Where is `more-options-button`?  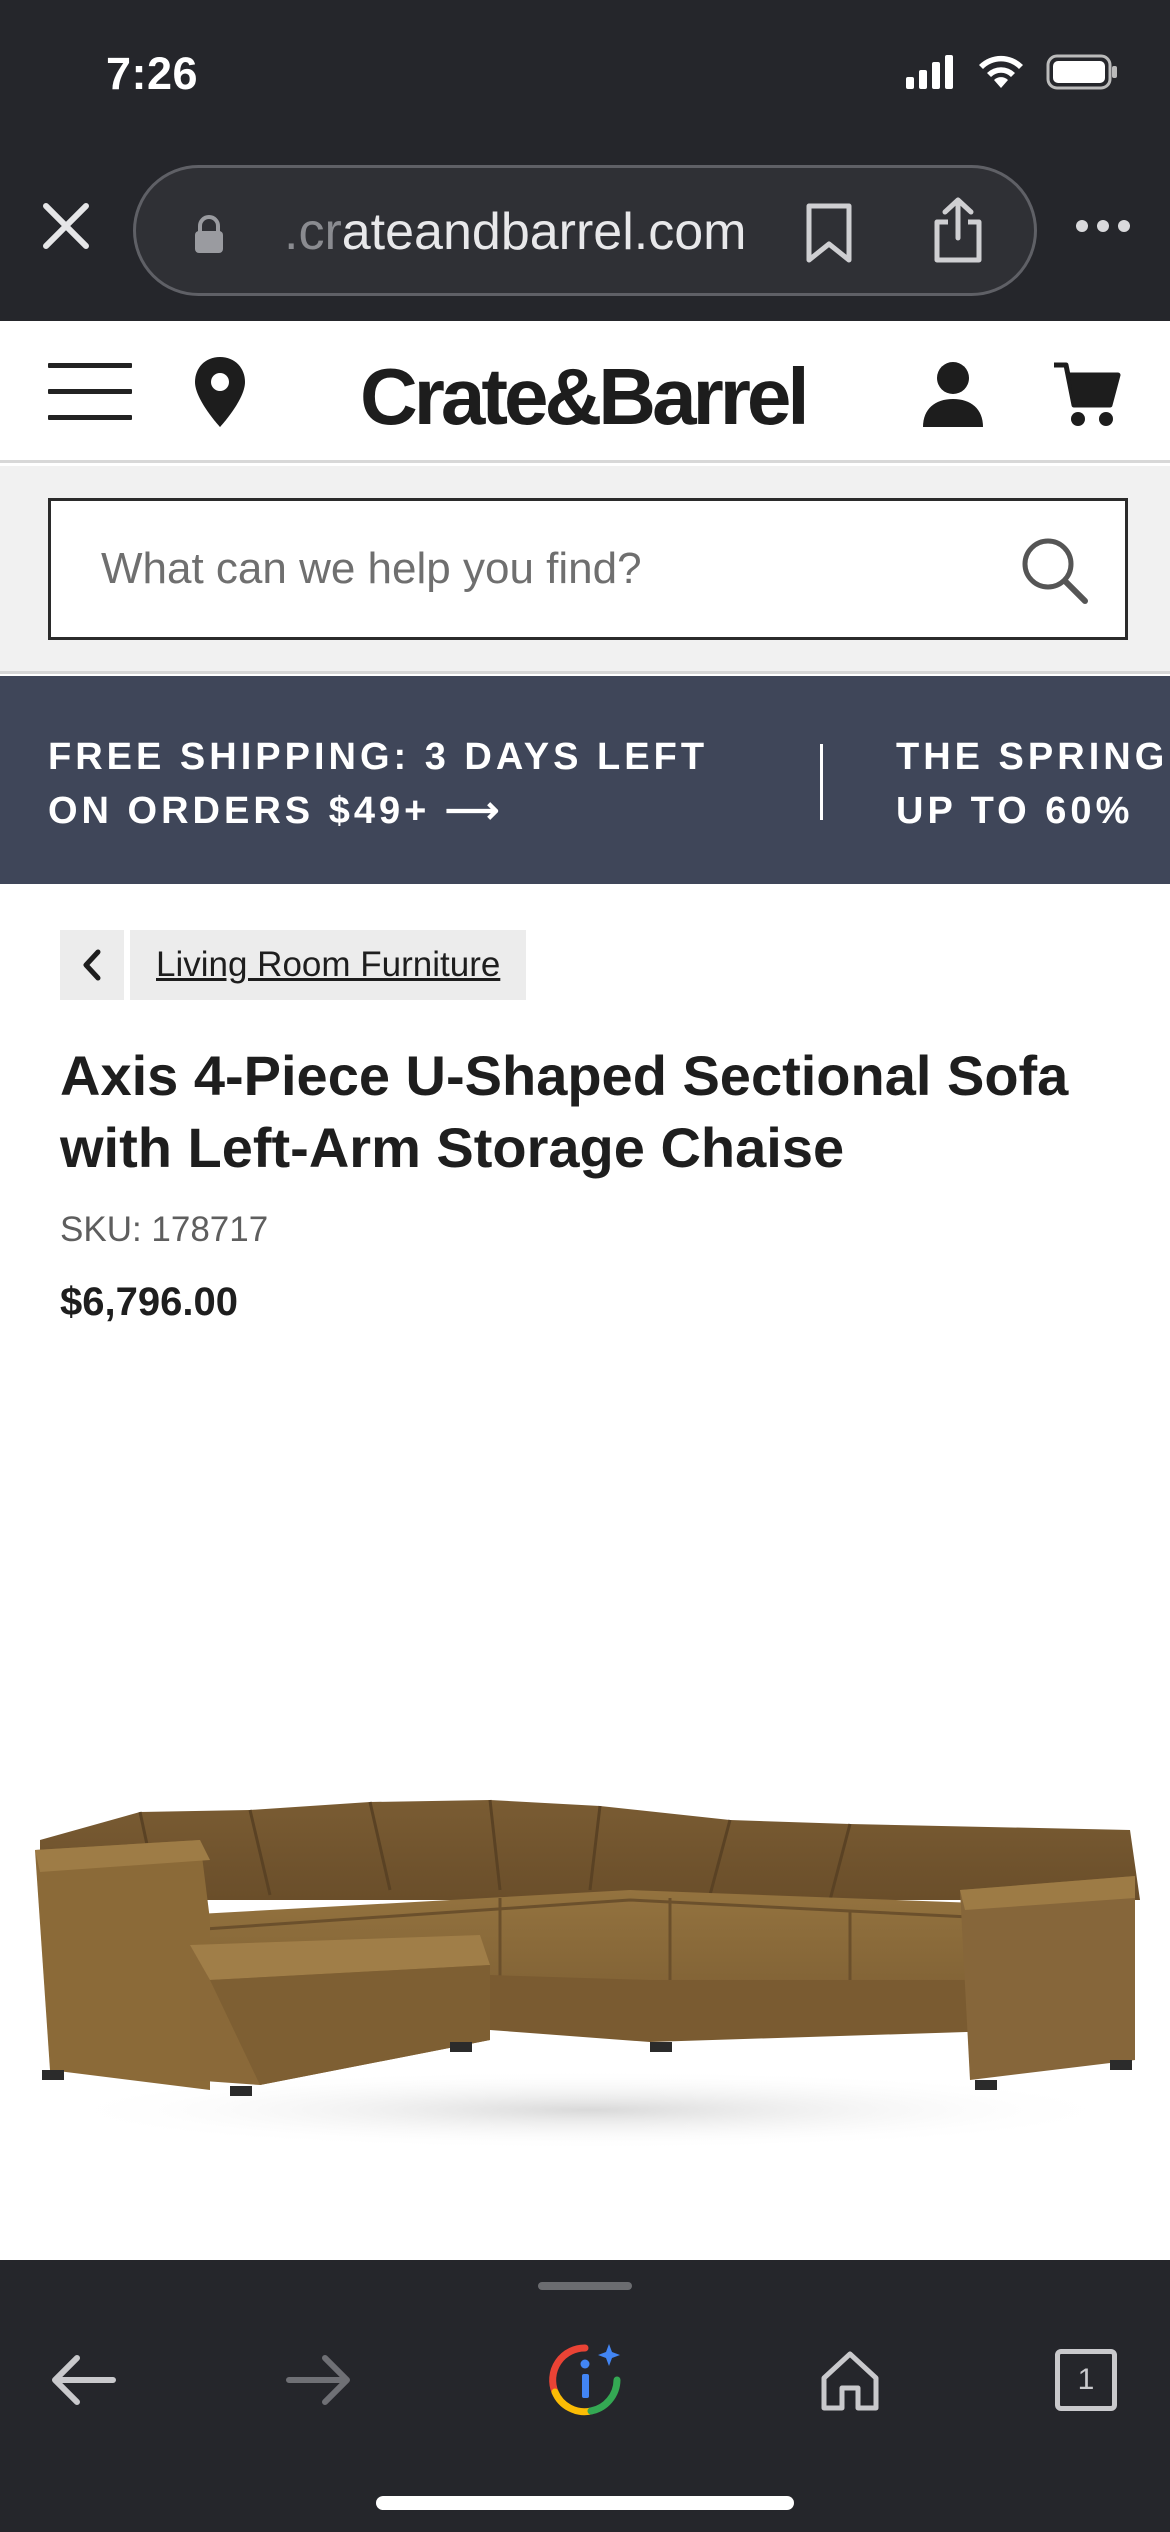
more-options-button is located at coordinates (1103, 226).